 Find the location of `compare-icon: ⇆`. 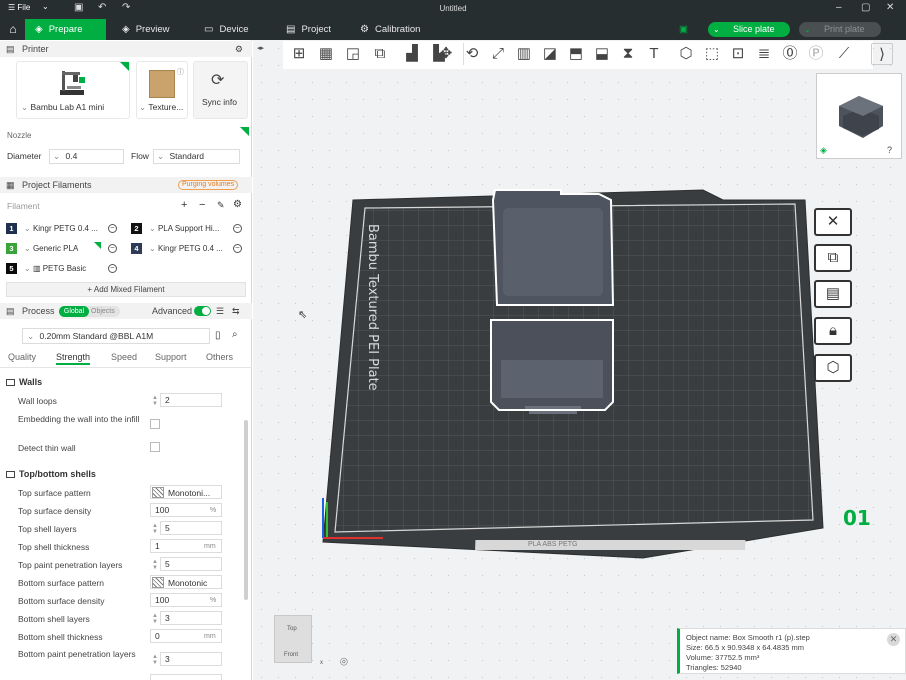

compare-icon: ⇆ is located at coordinates (236, 311).